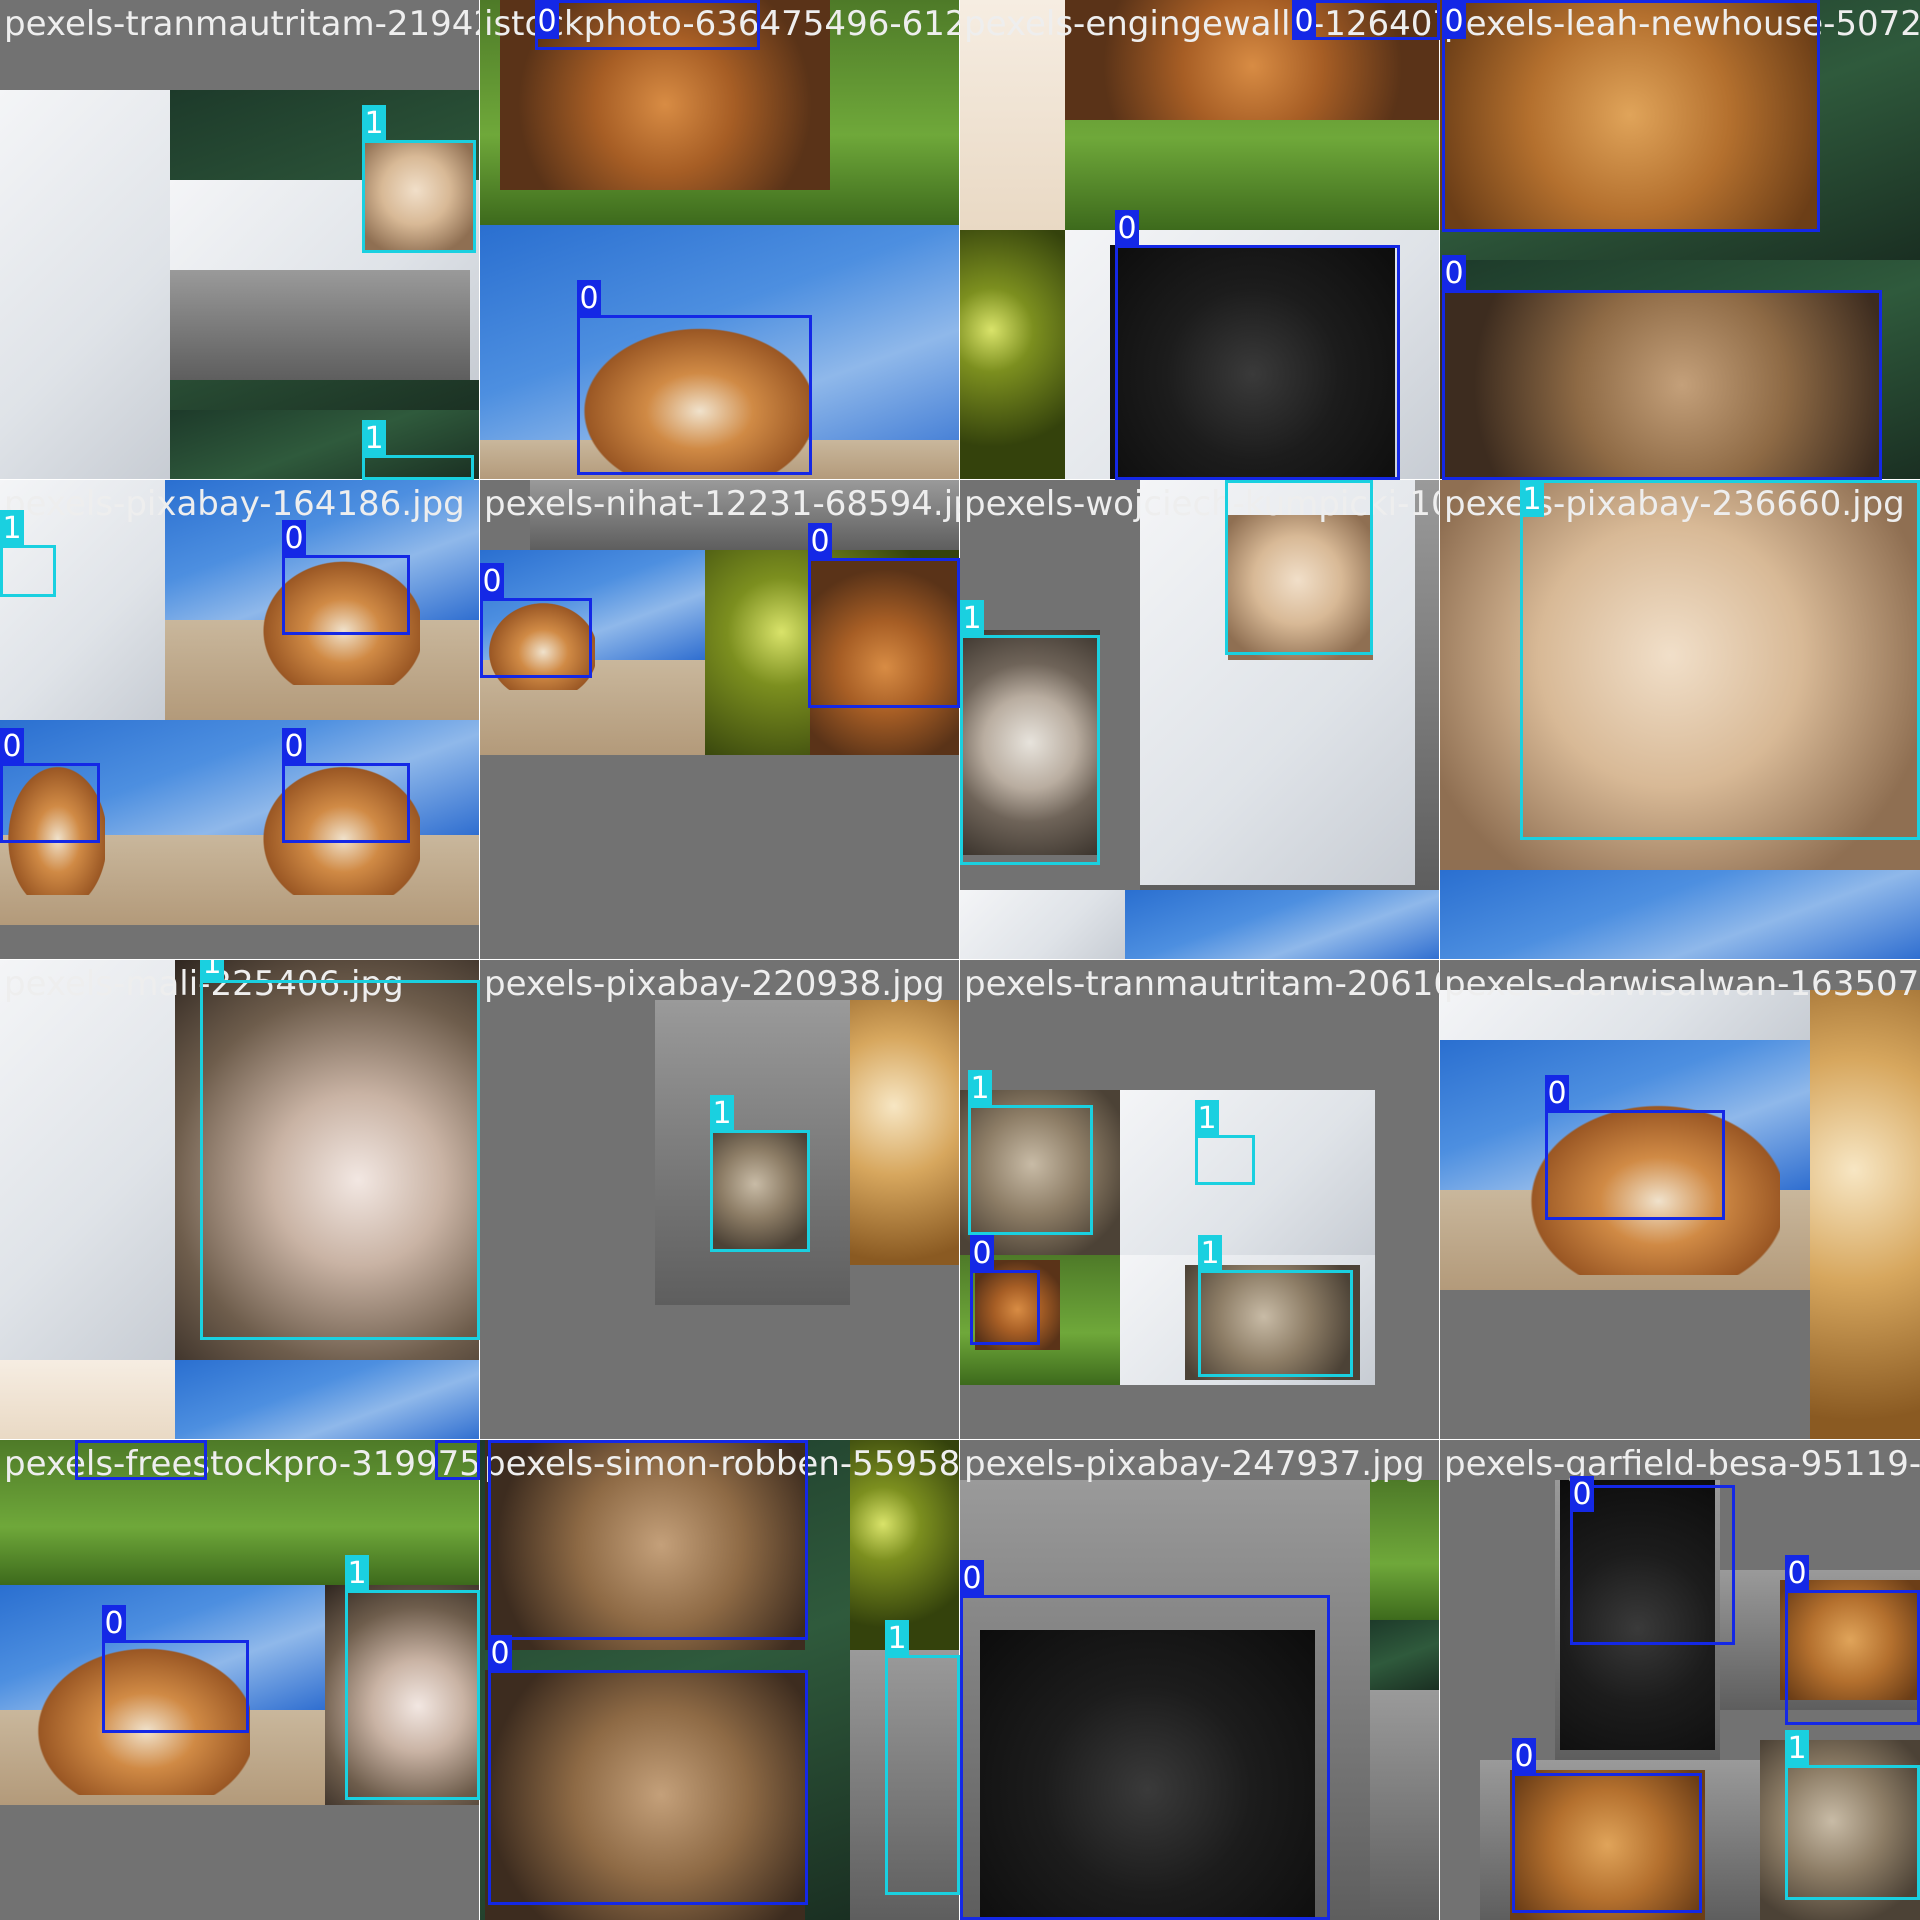 The height and width of the screenshot is (1920, 1920). I want to click on mosaic-tile: pexels-darwisalwan-1635071 0, so click(1679, 1200).